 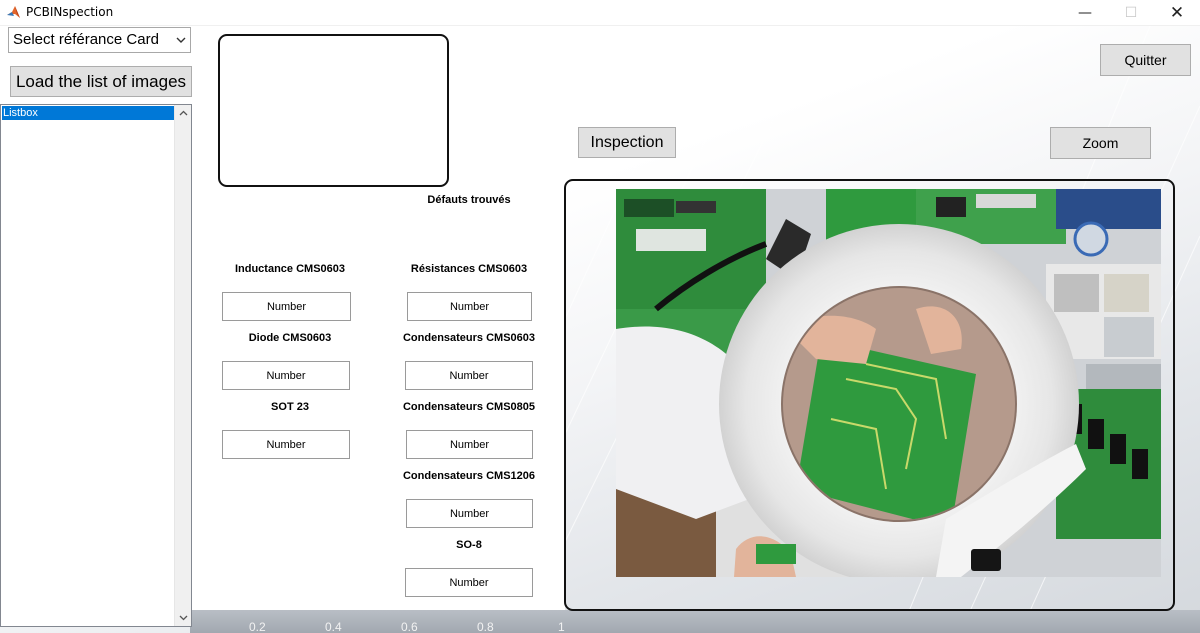 I want to click on inductance-field: Number, so click(x=286, y=306).